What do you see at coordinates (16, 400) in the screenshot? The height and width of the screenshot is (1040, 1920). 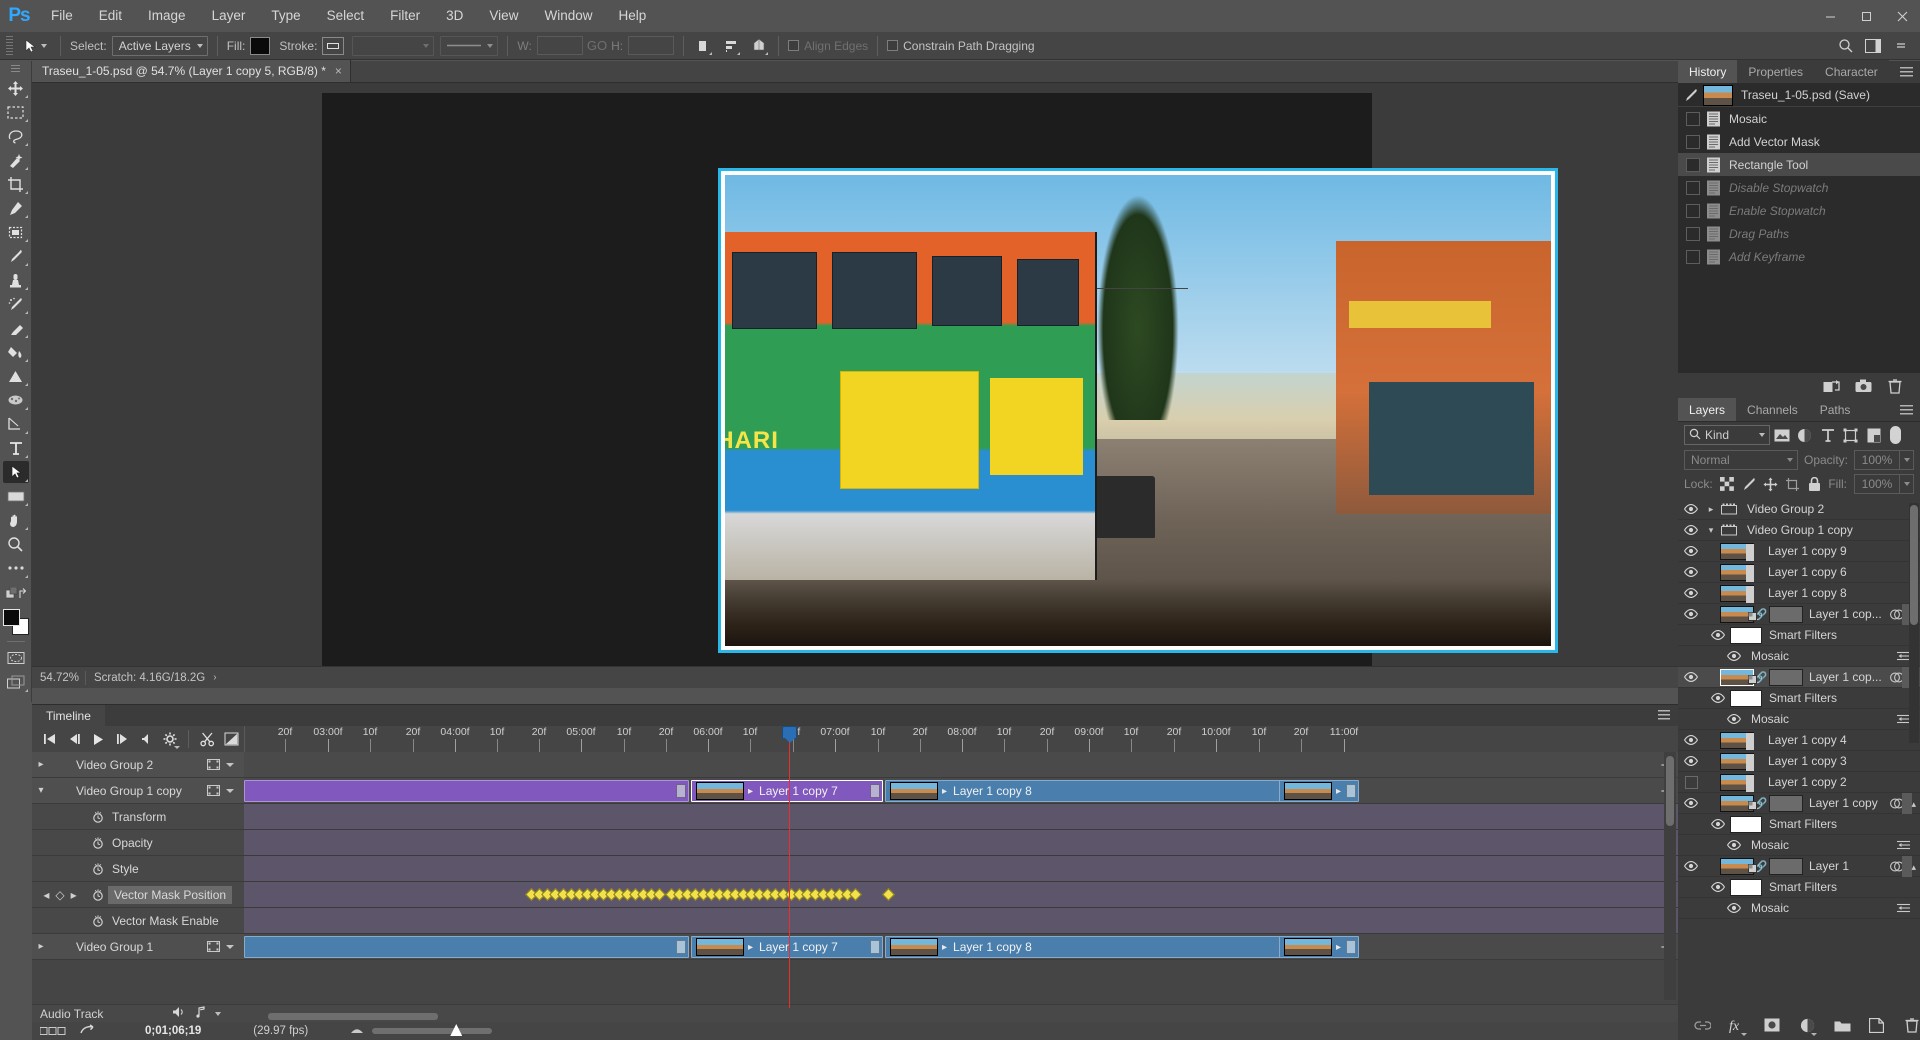 I see `dodge-tool` at bounding box center [16, 400].